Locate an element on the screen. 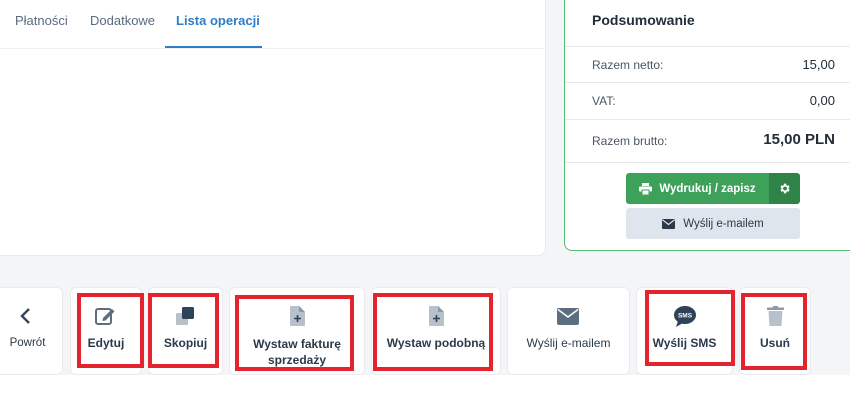  issue-sales-invoice-label: Wystaw fakturę sprzedaży is located at coordinates (297, 352).